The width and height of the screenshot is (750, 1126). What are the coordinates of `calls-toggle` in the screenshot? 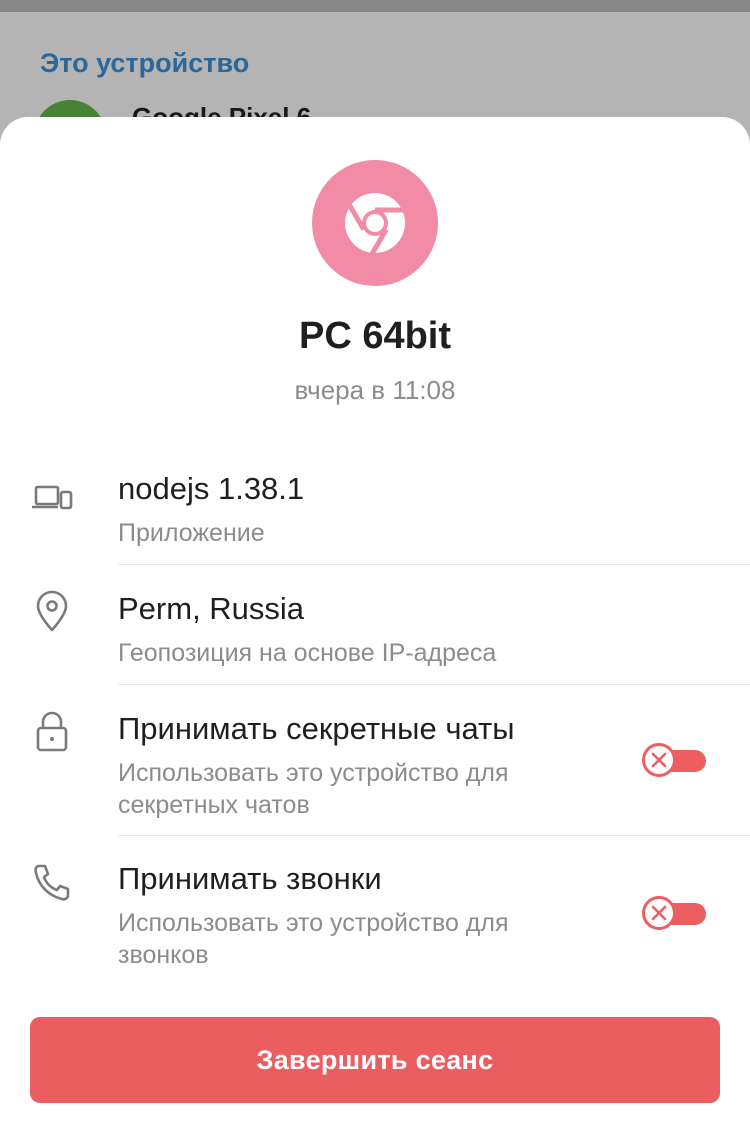 It's located at (675, 913).